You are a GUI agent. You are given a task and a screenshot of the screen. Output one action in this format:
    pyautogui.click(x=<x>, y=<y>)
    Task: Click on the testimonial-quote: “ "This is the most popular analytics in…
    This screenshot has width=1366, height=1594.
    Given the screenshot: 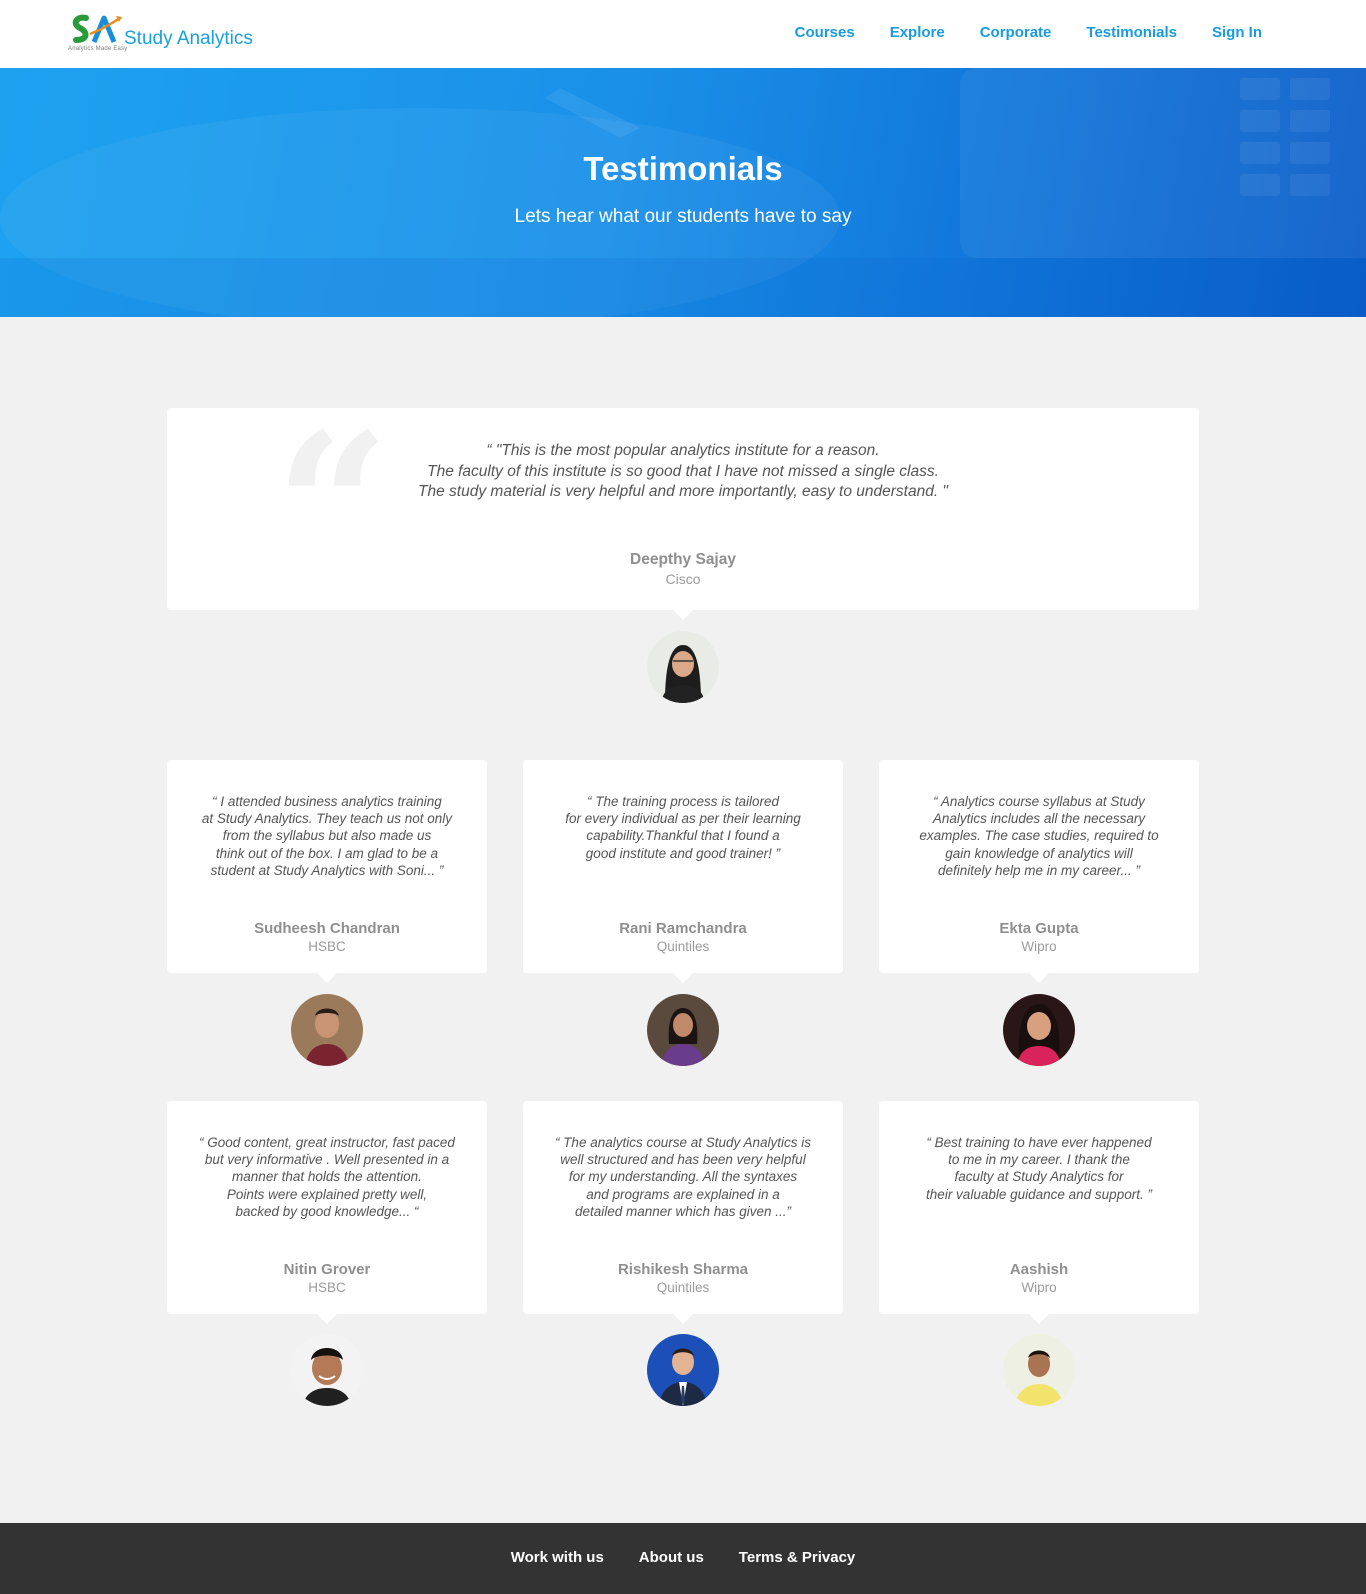 What is the action you would take?
    pyautogui.click(x=683, y=471)
    